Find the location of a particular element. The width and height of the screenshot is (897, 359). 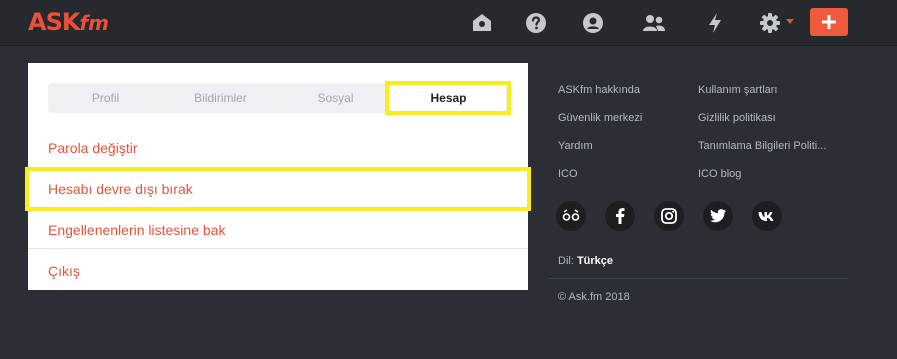

change-password-link: Parola değiştir is located at coordinates (93, 148).